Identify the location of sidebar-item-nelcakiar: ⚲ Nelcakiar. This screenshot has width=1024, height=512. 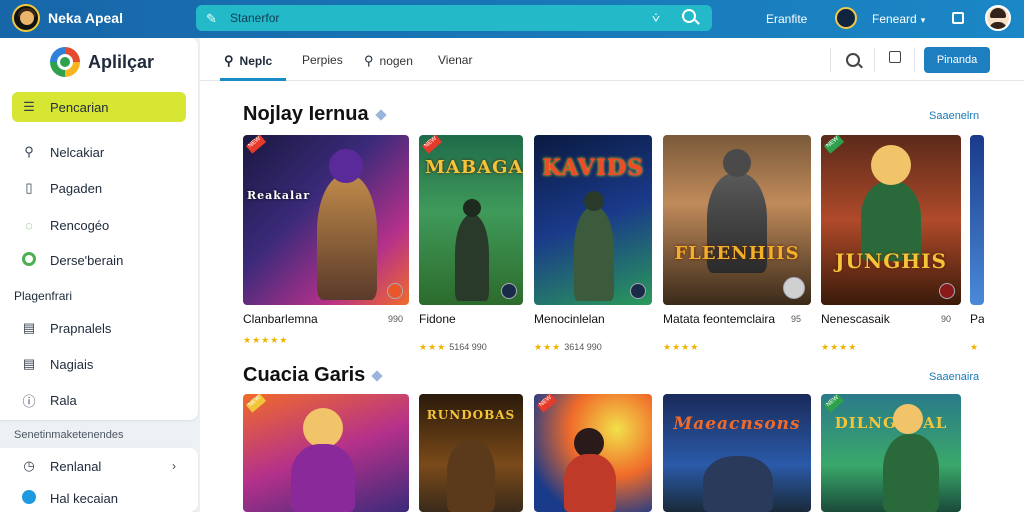
(99, 152).